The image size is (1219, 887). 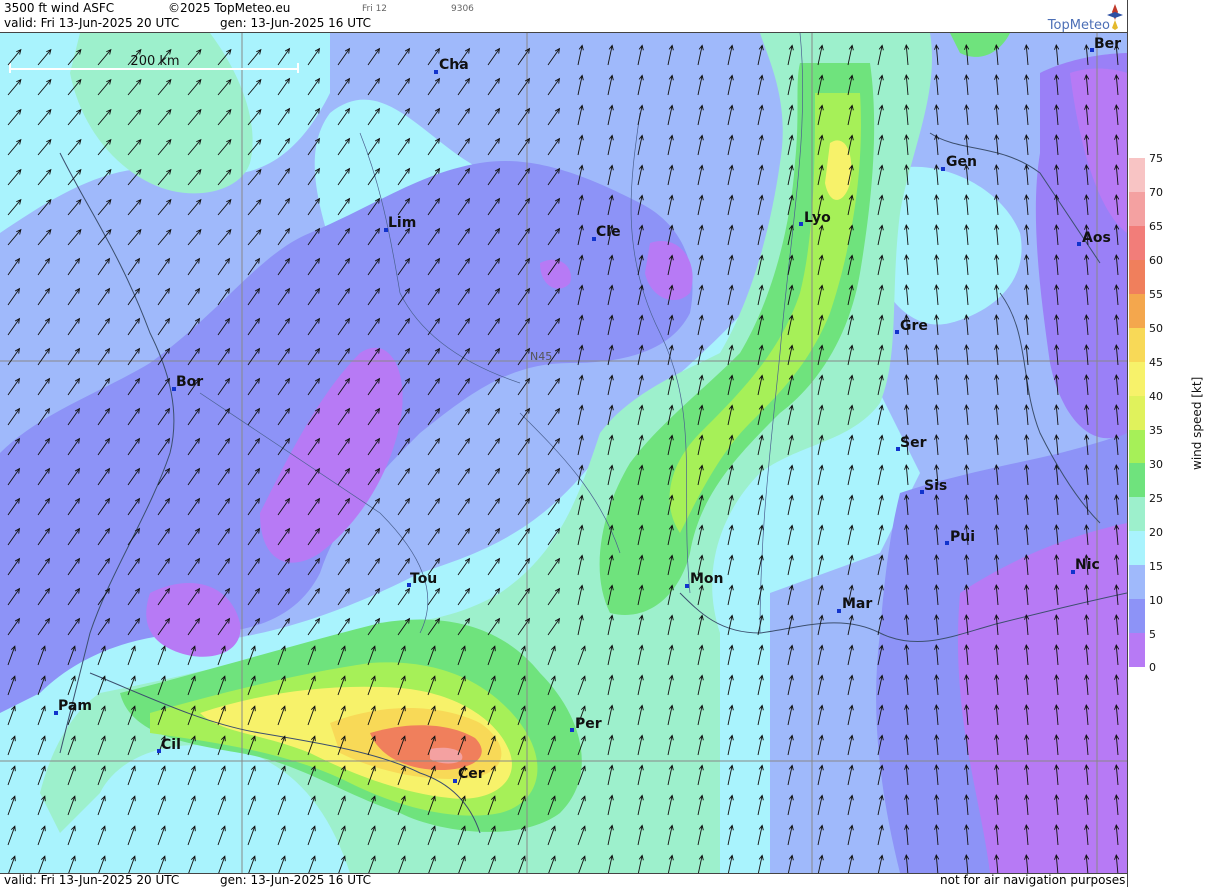 What do you see at coordinates (913, 443) in the screenshot?
I see `city-ser: Ser` at bounding box center [913, 443].